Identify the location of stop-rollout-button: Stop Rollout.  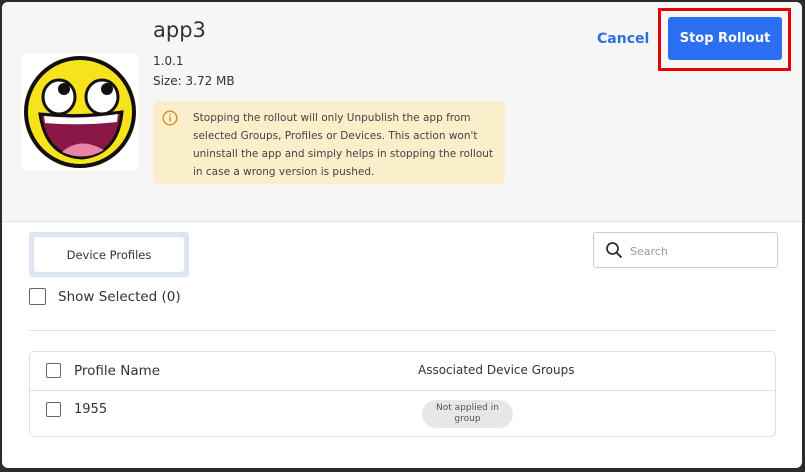
(725, 38).